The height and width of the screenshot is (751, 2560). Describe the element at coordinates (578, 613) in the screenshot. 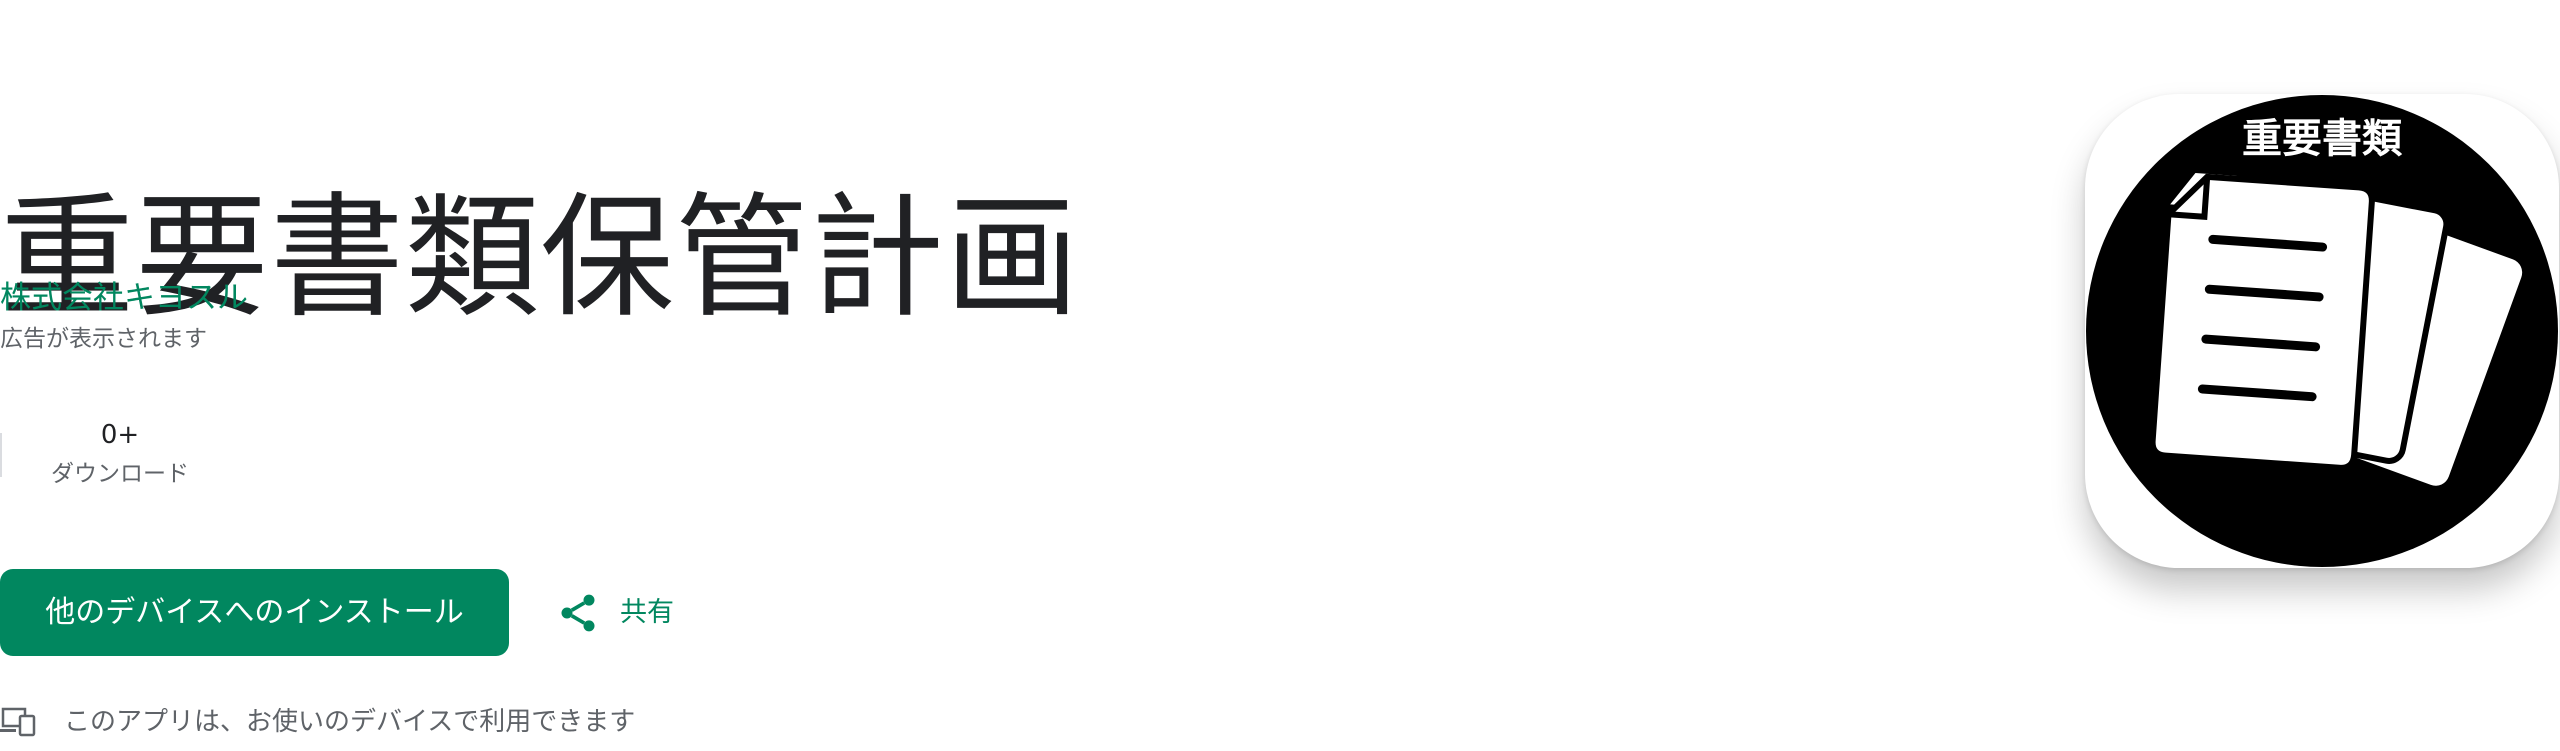

I see `share-icon` at that location.